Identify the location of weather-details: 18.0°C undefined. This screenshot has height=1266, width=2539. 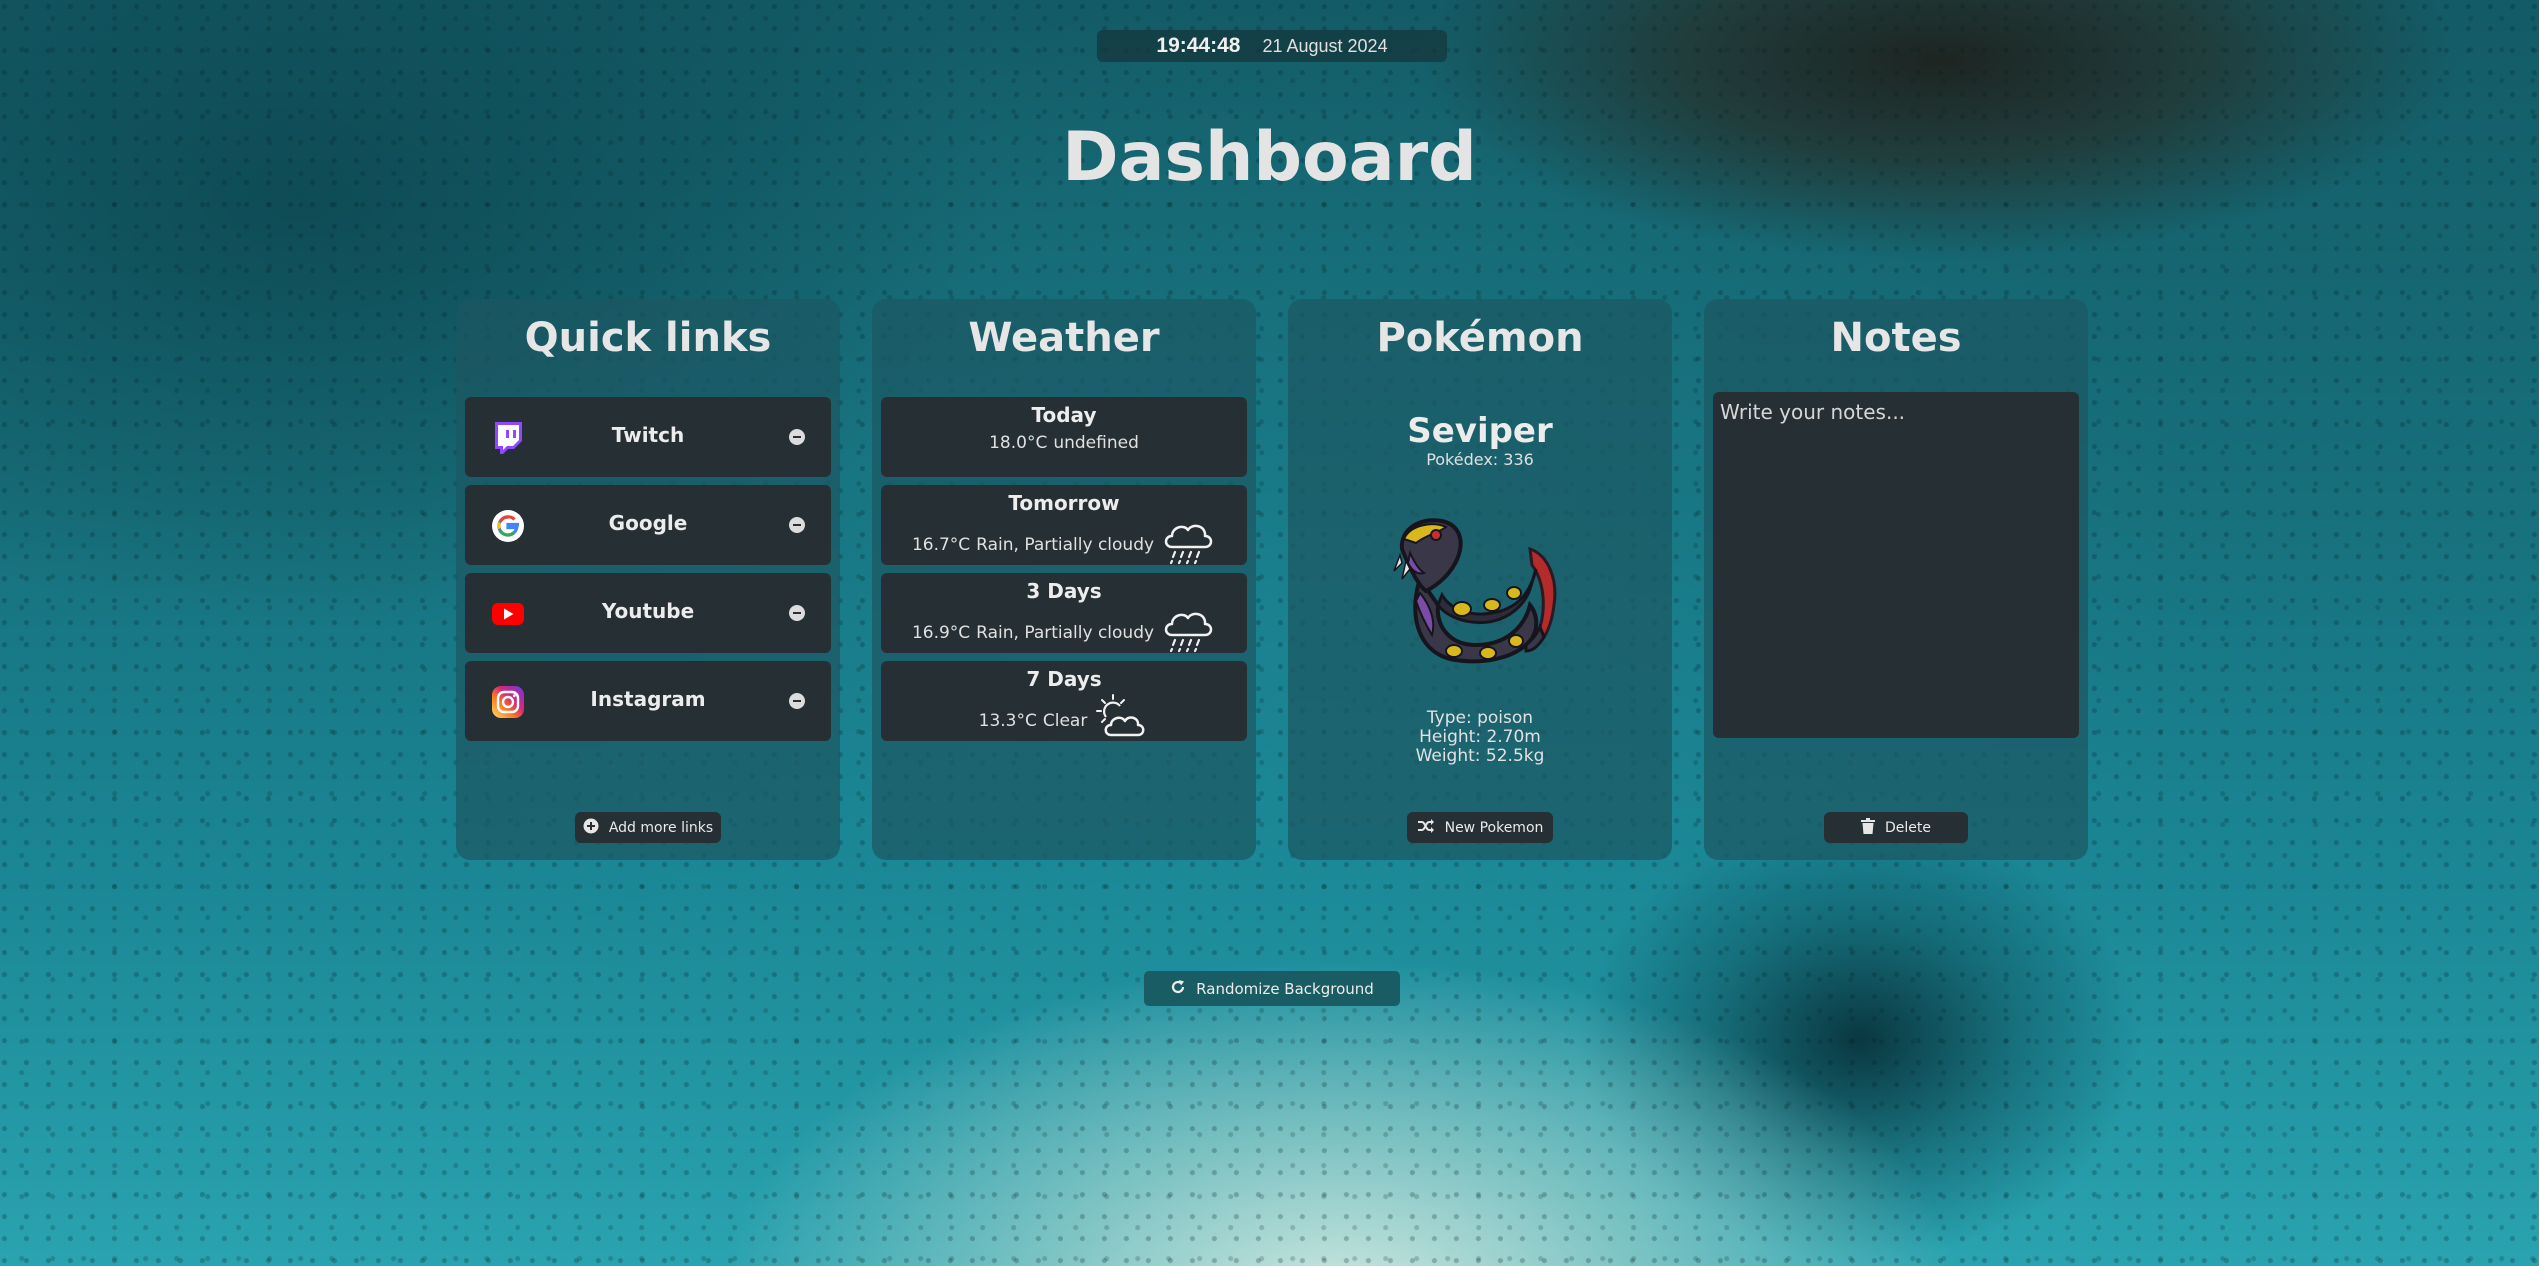
(1064, 443).